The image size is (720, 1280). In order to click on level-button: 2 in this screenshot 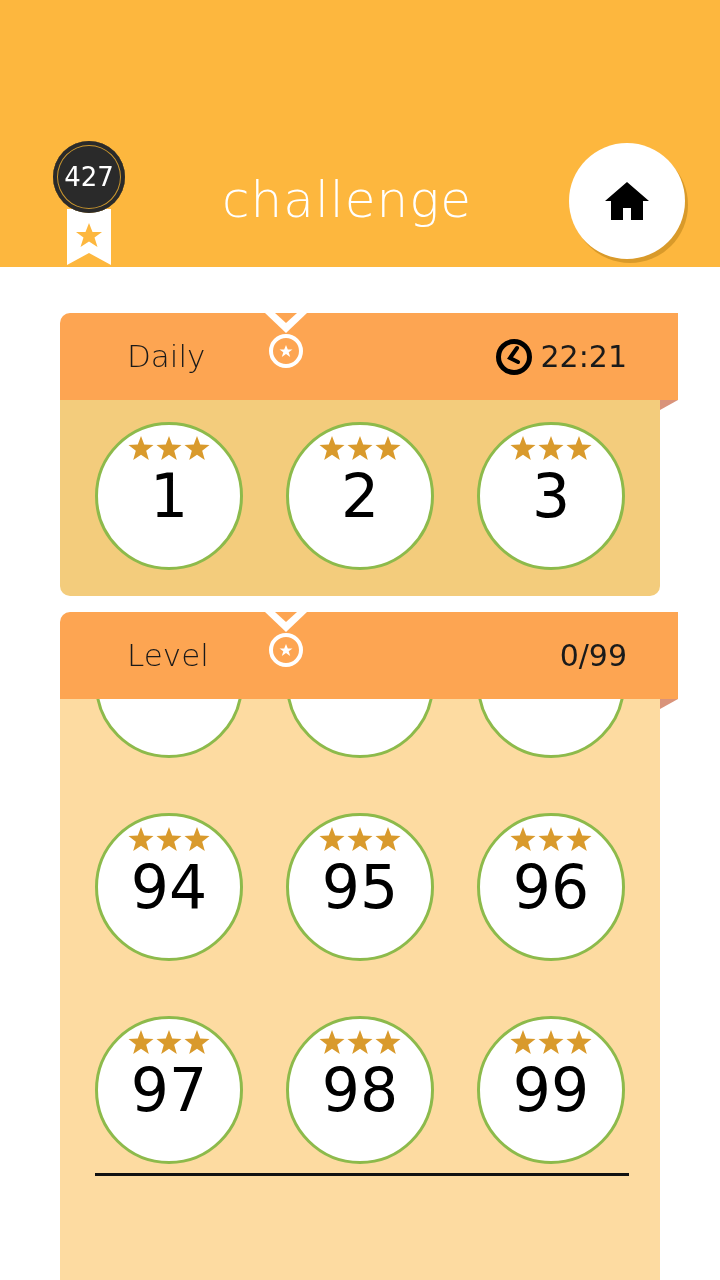, I will do `click(360, 496)`.